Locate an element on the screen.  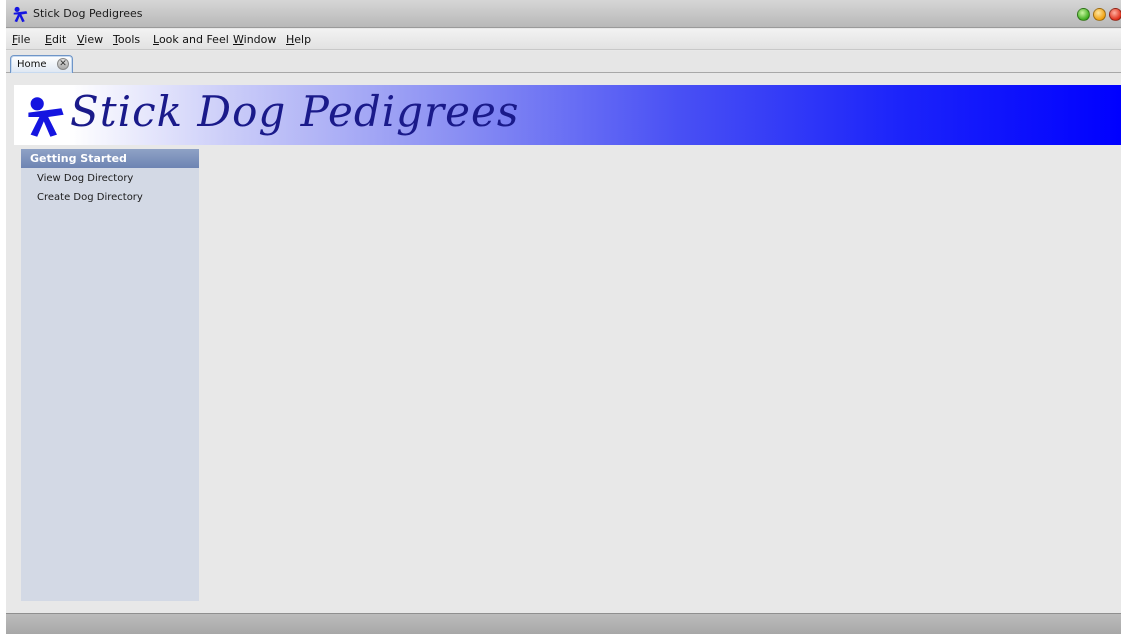
minimize-button is located at coordinates (1083, 14).